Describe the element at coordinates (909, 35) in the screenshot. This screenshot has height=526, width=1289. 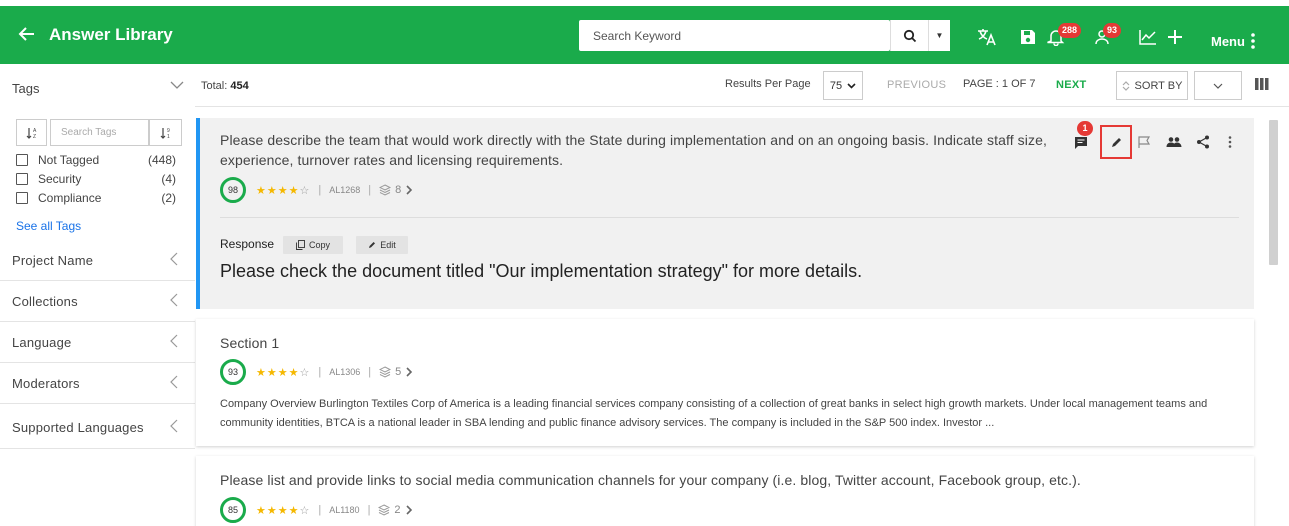
I see `search-button` at that location.